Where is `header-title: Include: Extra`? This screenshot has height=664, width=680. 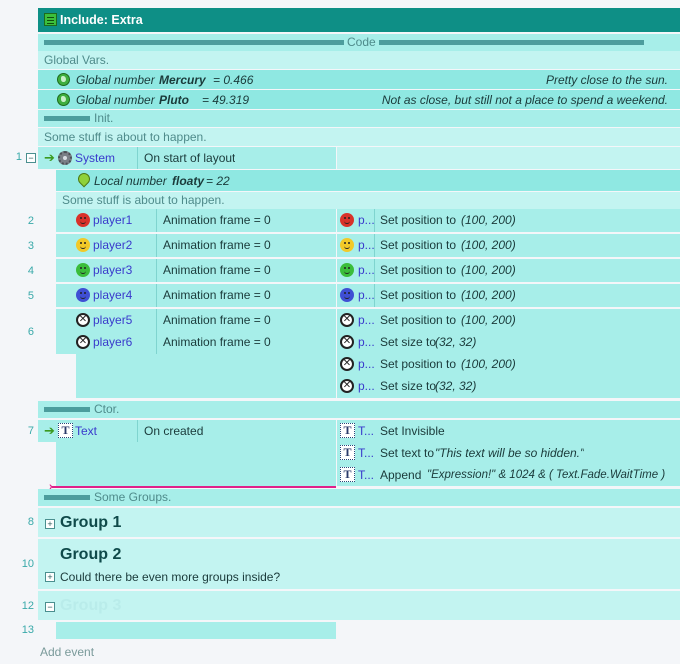
header-title: Include: Extra is located at coordinates (101, 20).